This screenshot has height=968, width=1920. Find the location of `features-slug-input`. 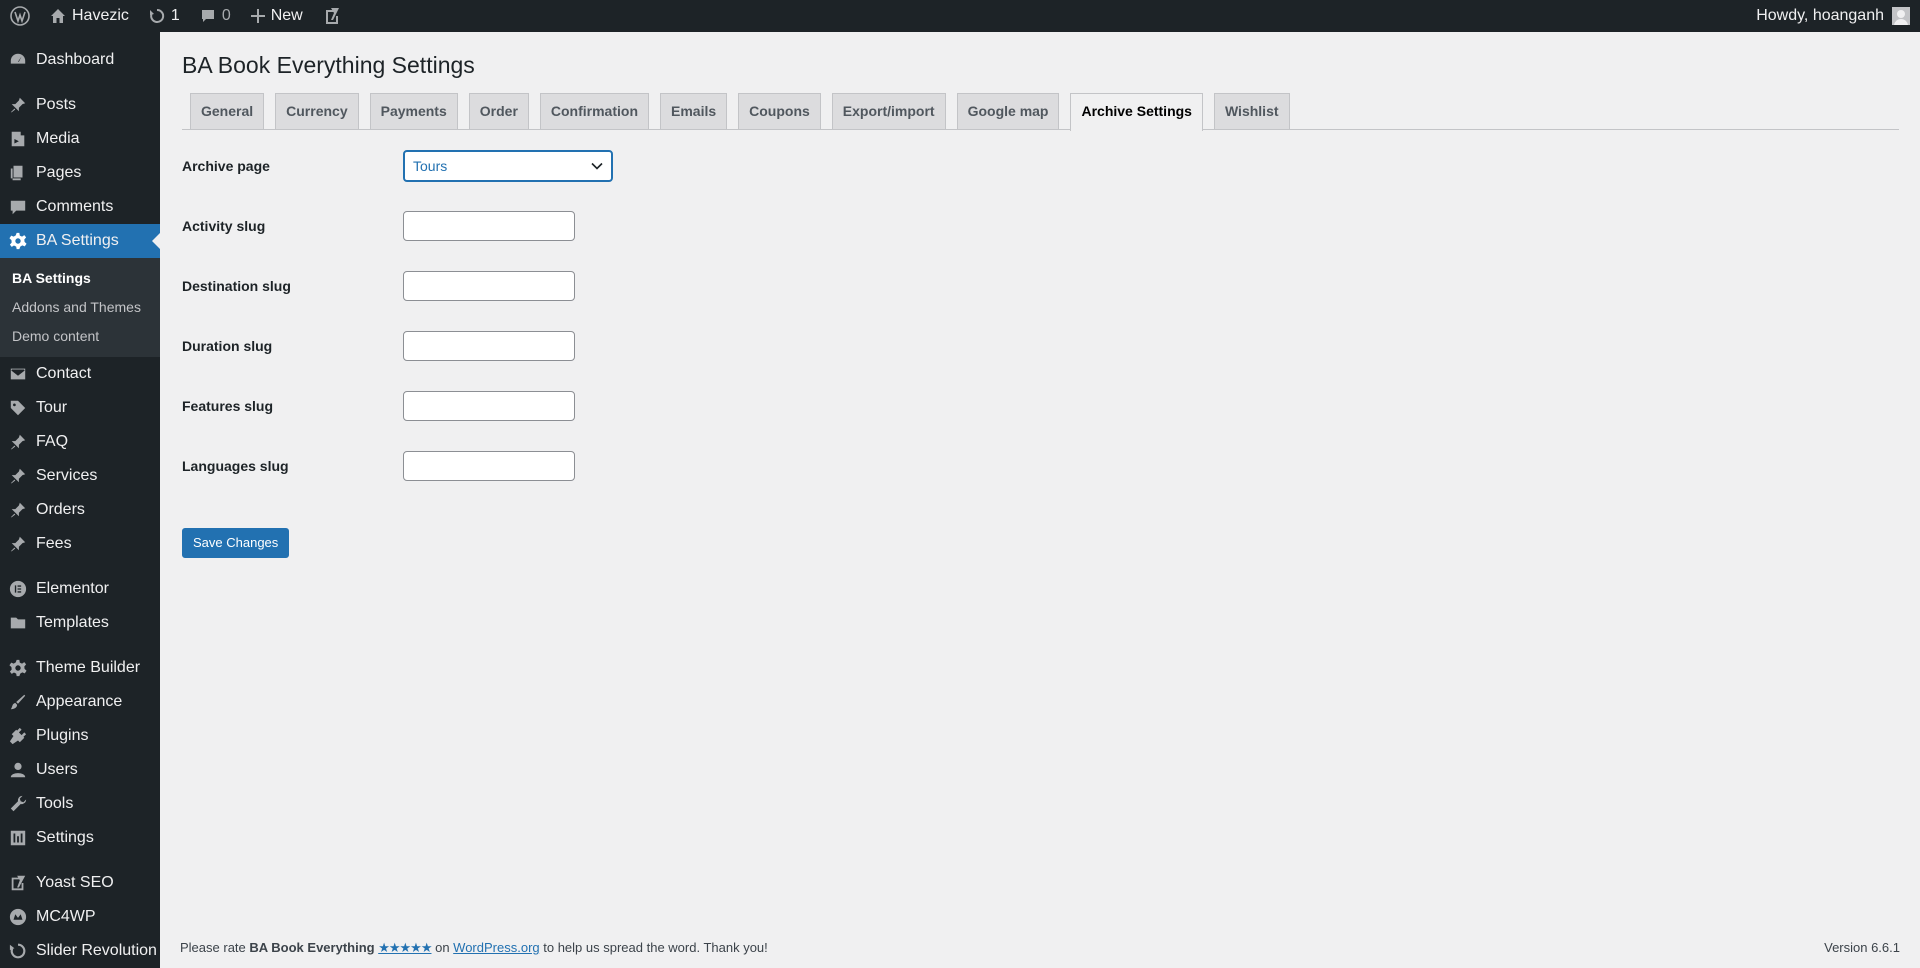

features-slug-input is located at coordinates (489, 406).